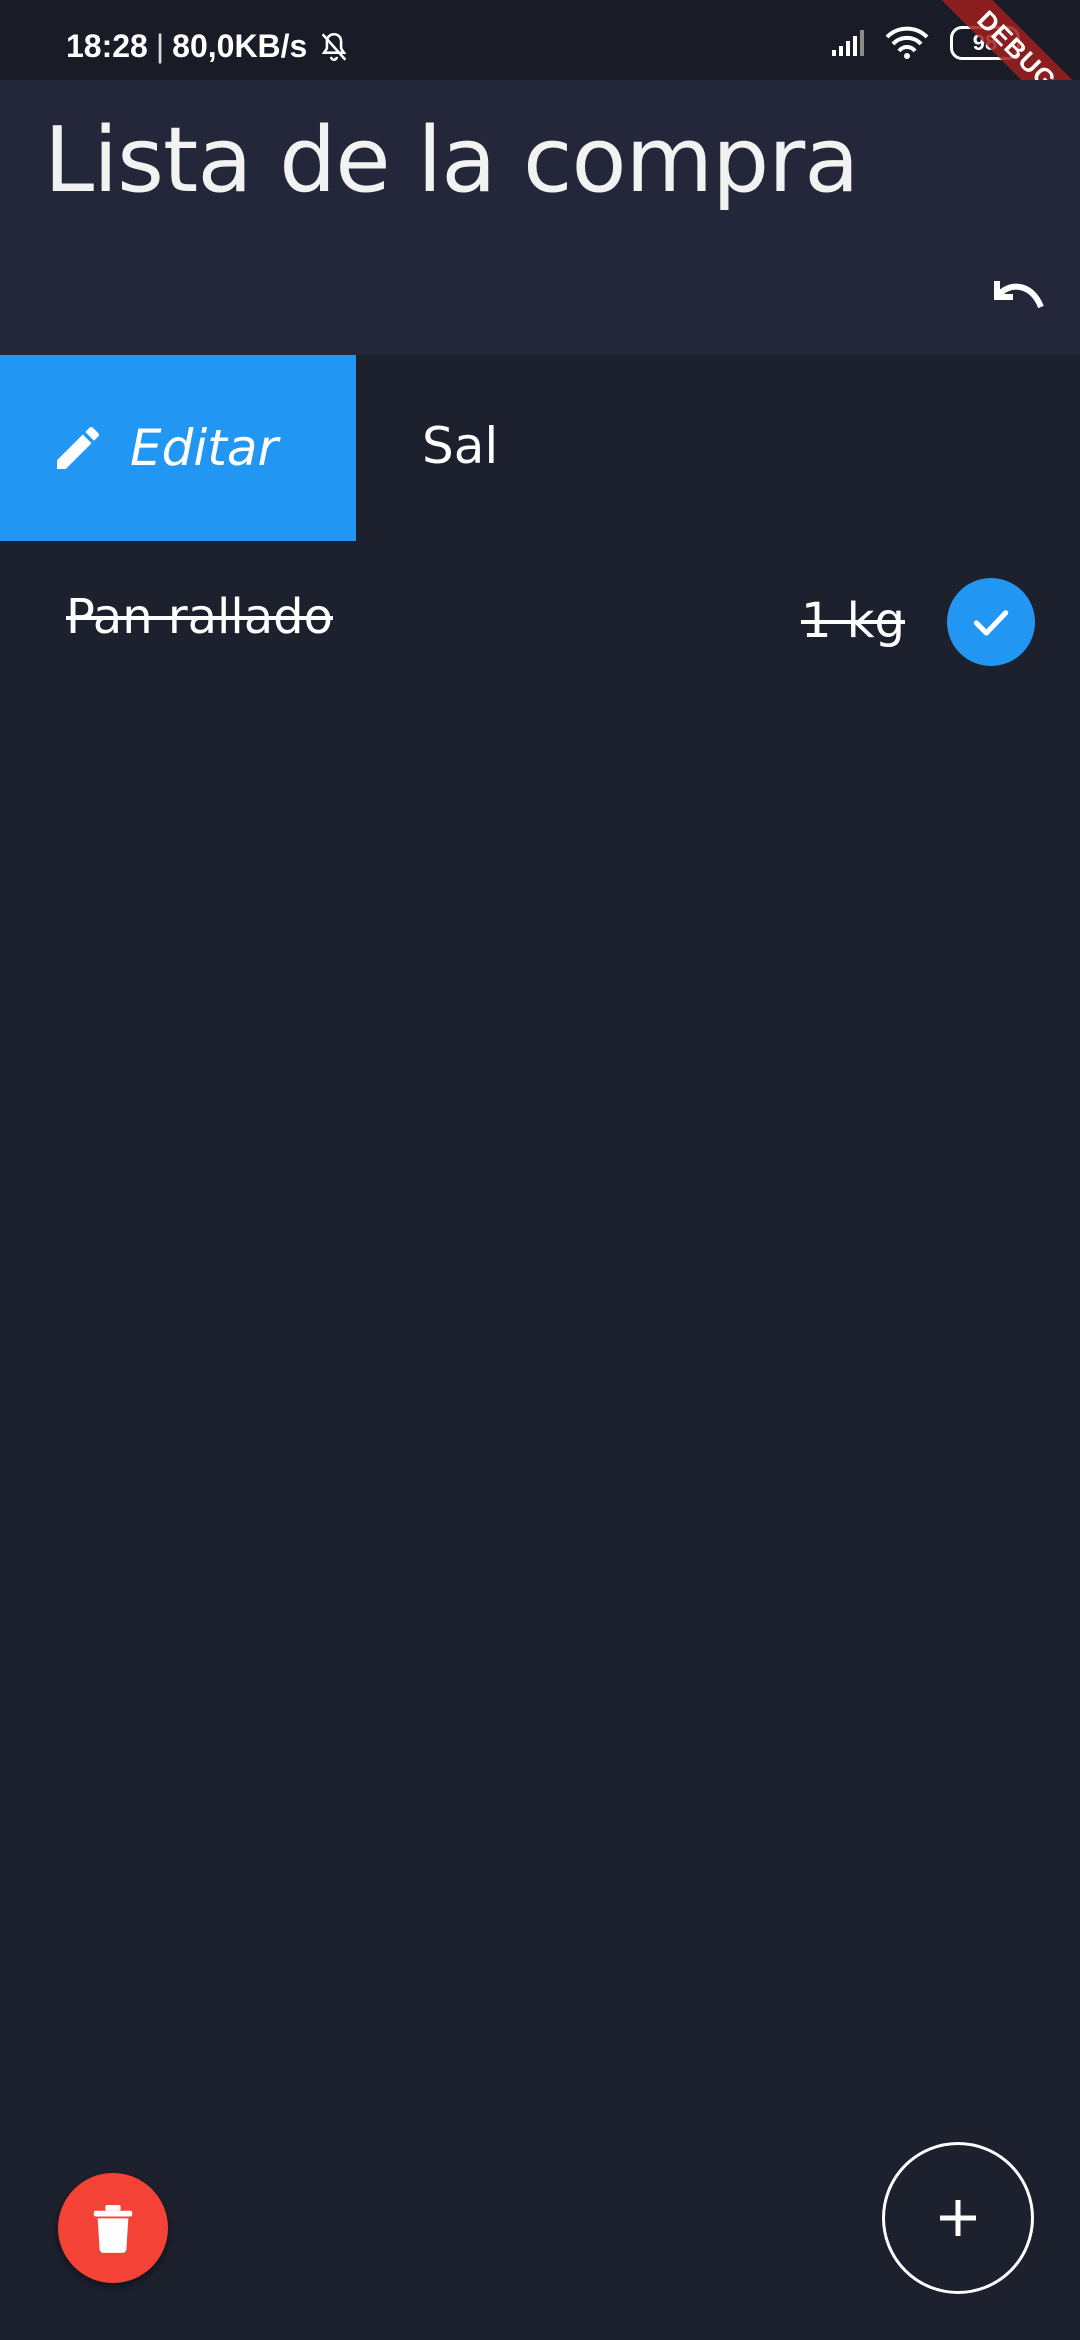 The width and height of the screenshot is (1080, 2340). I want to click on undo-button, so click(1017, 295).